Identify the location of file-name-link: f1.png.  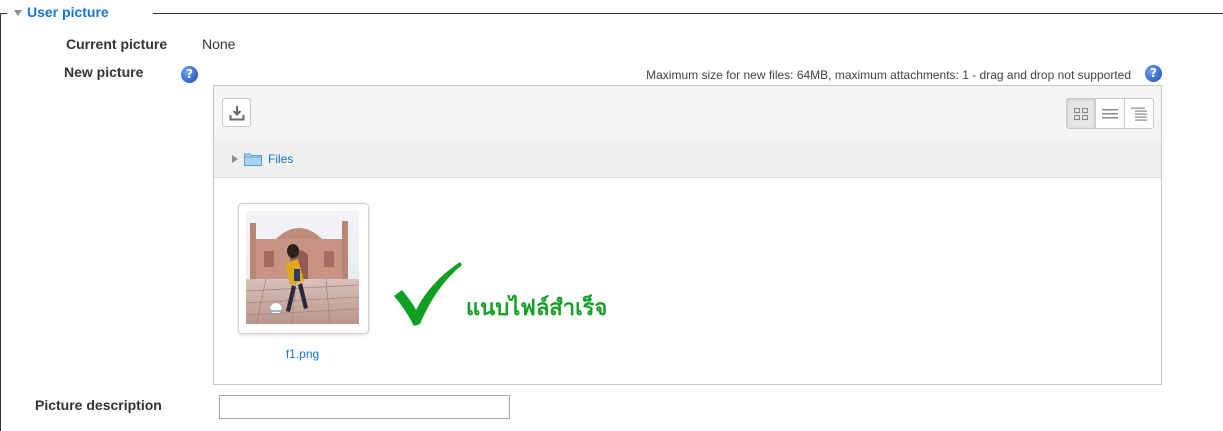
(302, 354).